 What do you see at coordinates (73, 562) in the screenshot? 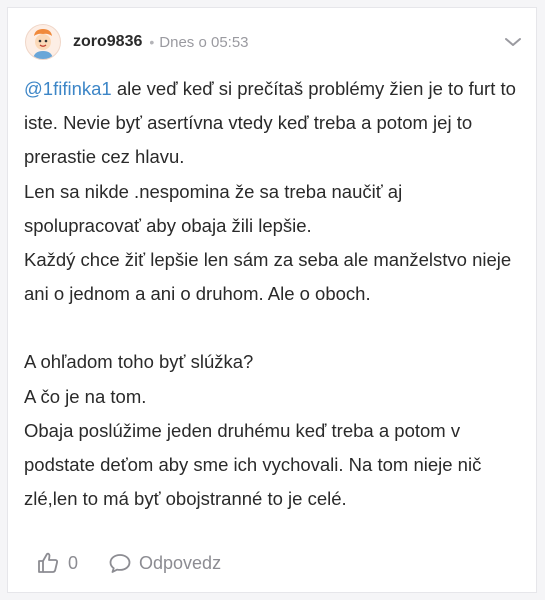
I see `like-count: 0` at bounding box center [73, 562].